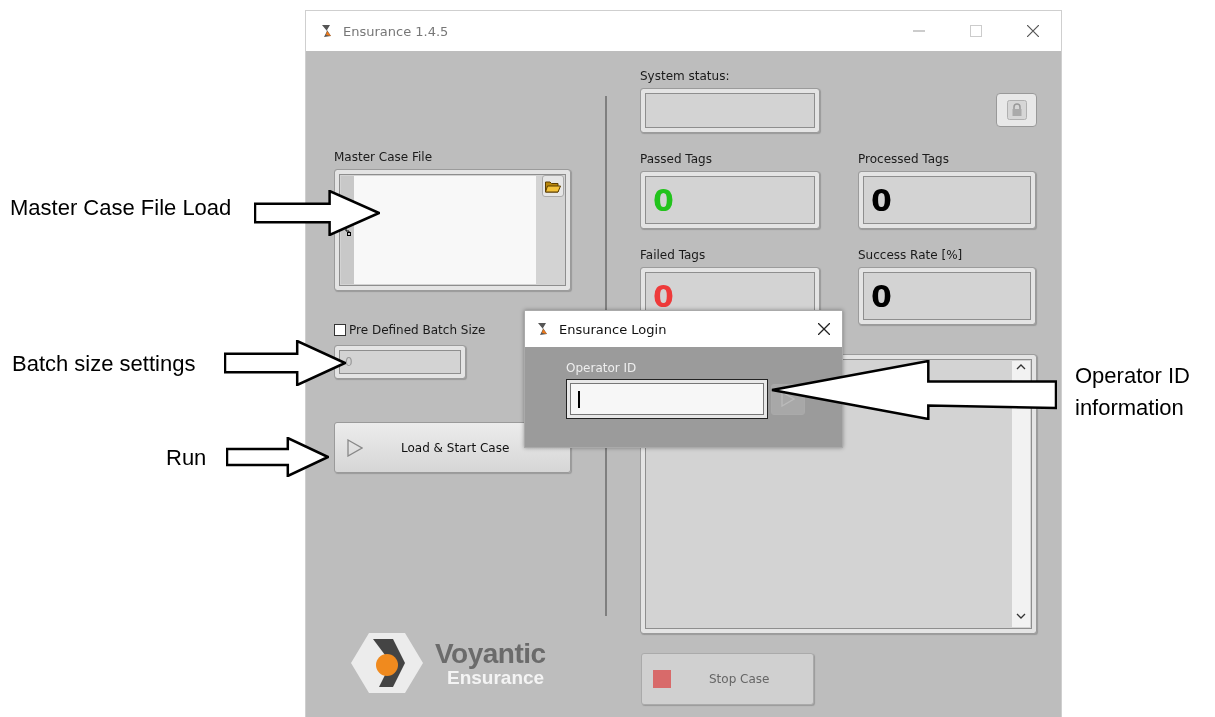 The width and height of the screenshot is (1215, 717). I want to click on field-label: Success Rate [%], so click(911, 255).